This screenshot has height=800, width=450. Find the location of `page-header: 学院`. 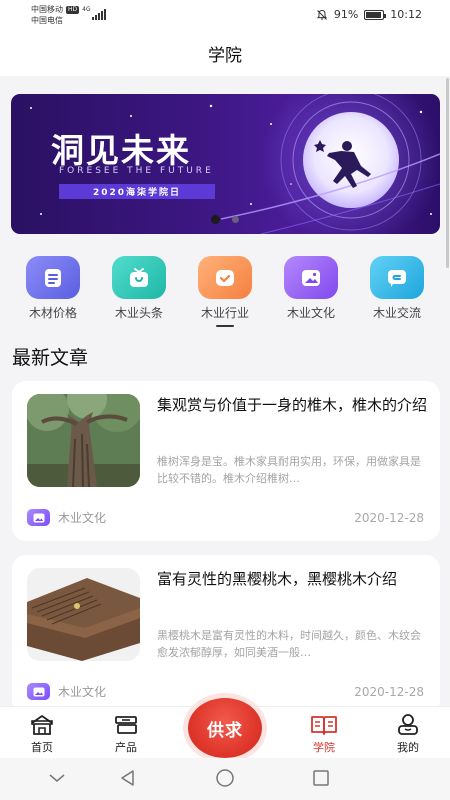

page-header: 学院 is located at coordinates (225, 53).